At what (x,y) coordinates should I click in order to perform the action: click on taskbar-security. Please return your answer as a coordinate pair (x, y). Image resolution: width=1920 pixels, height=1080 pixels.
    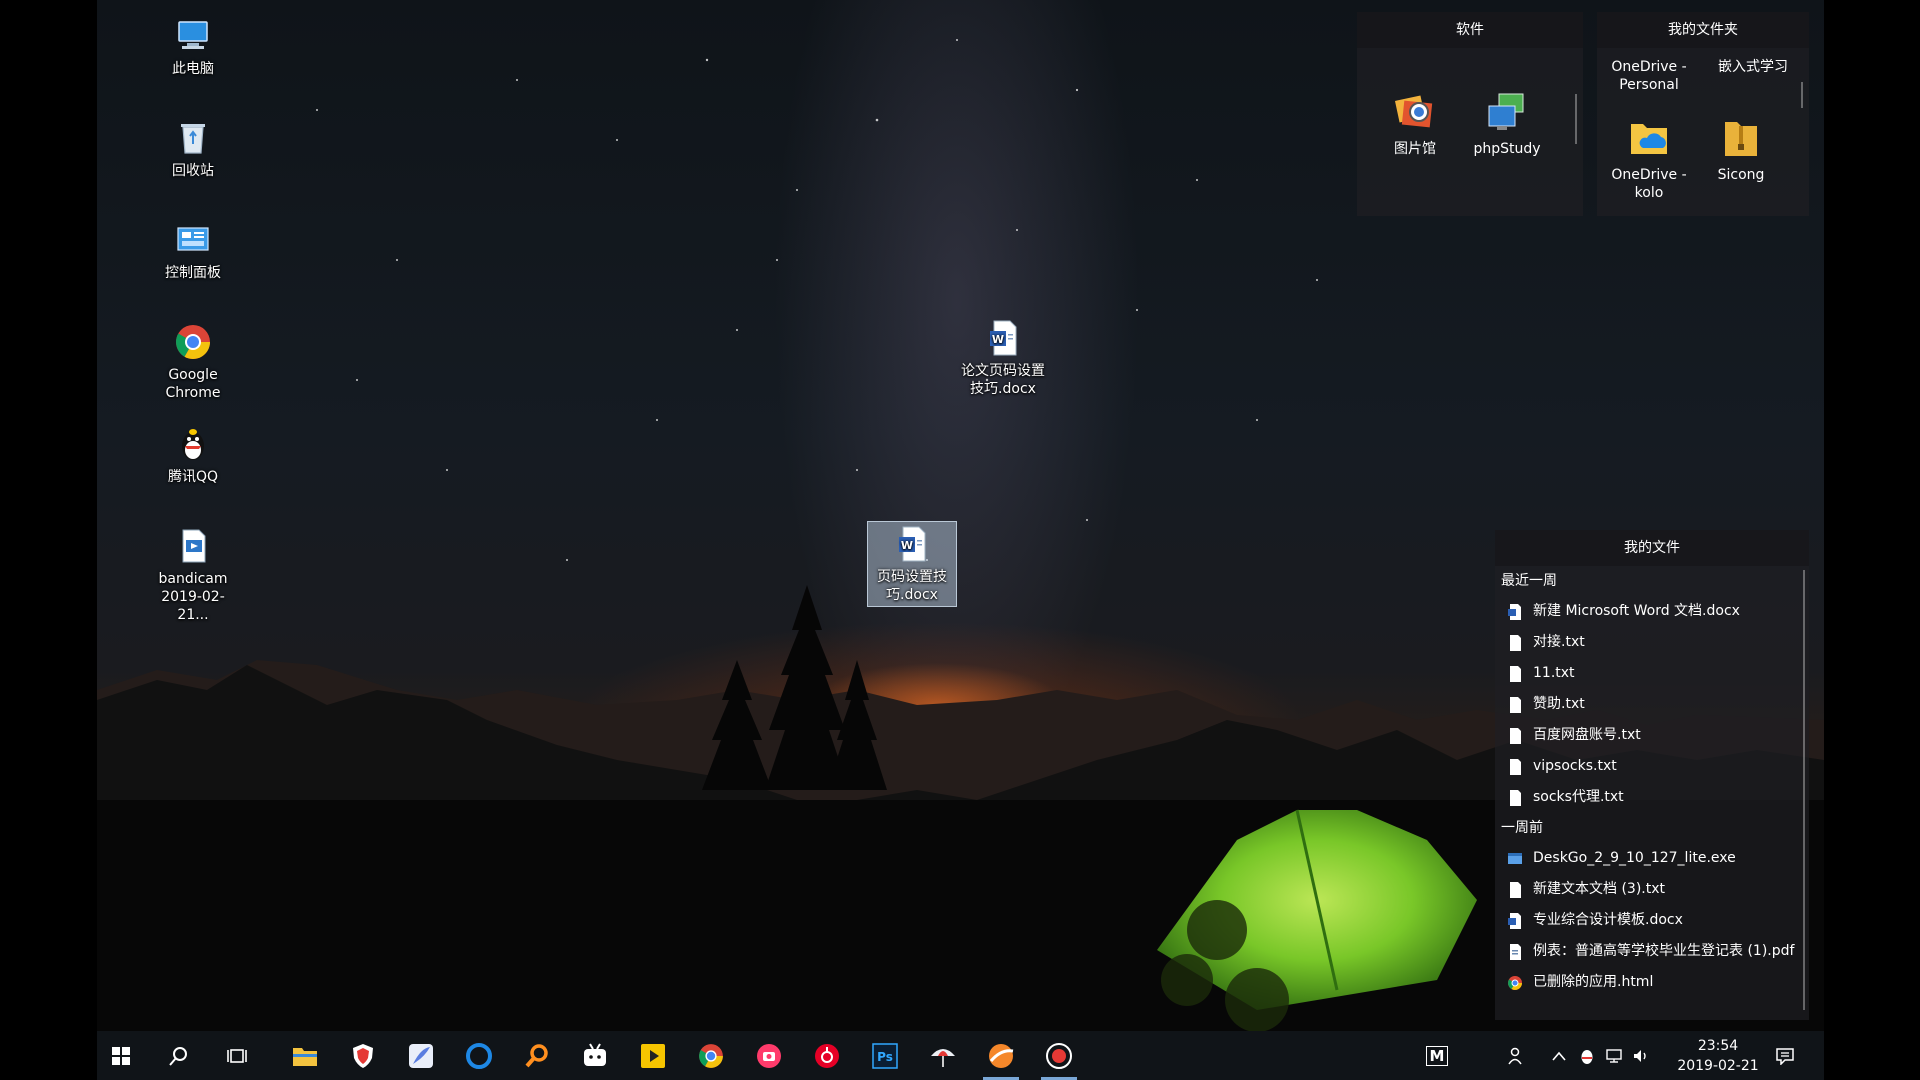
    Looking at the image, I should click on (363, 1055).